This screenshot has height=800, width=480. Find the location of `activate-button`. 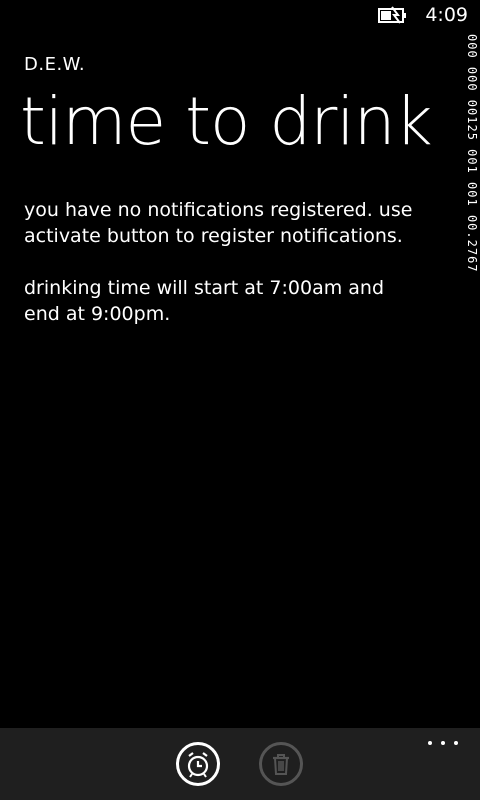

activate-button is located at coordinates (198, 764).